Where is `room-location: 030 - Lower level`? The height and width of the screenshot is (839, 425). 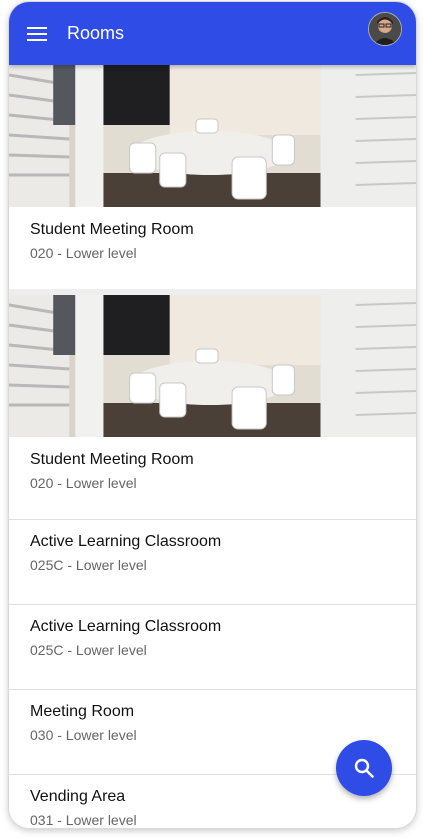
room-location: 030 - Lower level is located at coordinates (83, 735).